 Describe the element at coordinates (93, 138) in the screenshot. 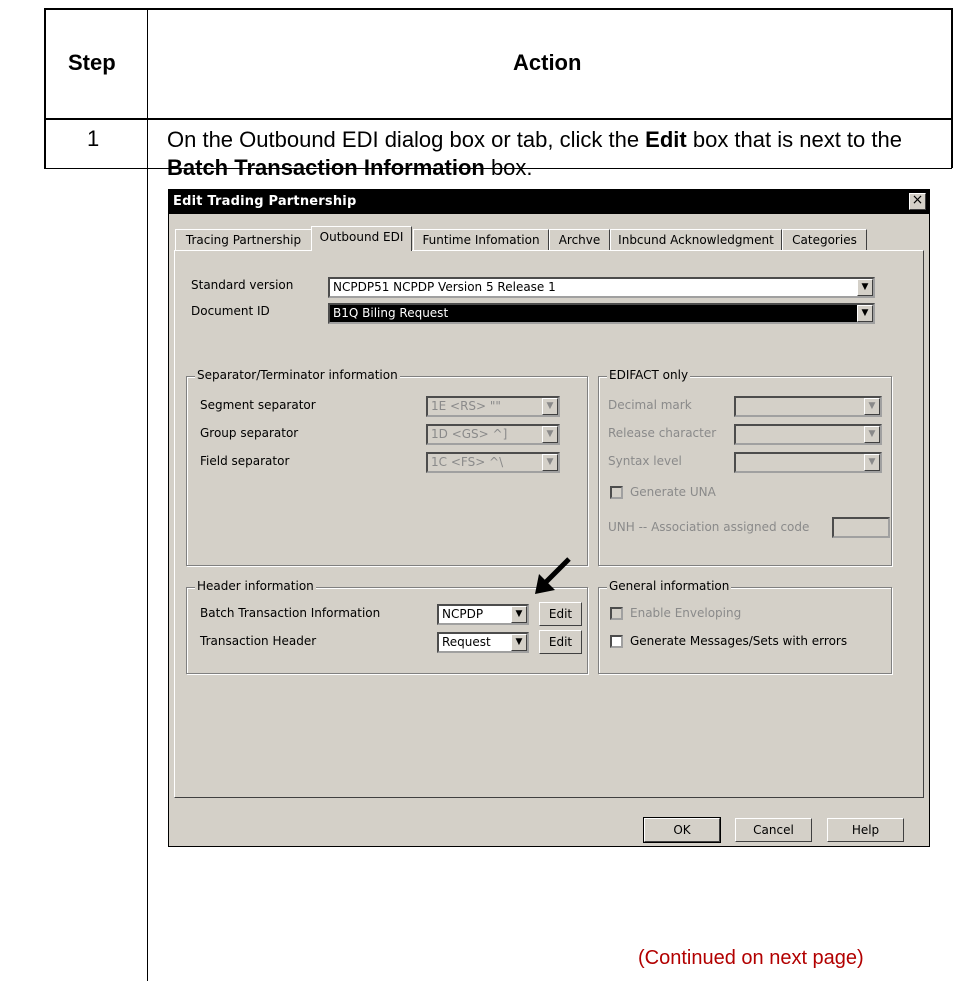

I see `step-number: 1` at that location.